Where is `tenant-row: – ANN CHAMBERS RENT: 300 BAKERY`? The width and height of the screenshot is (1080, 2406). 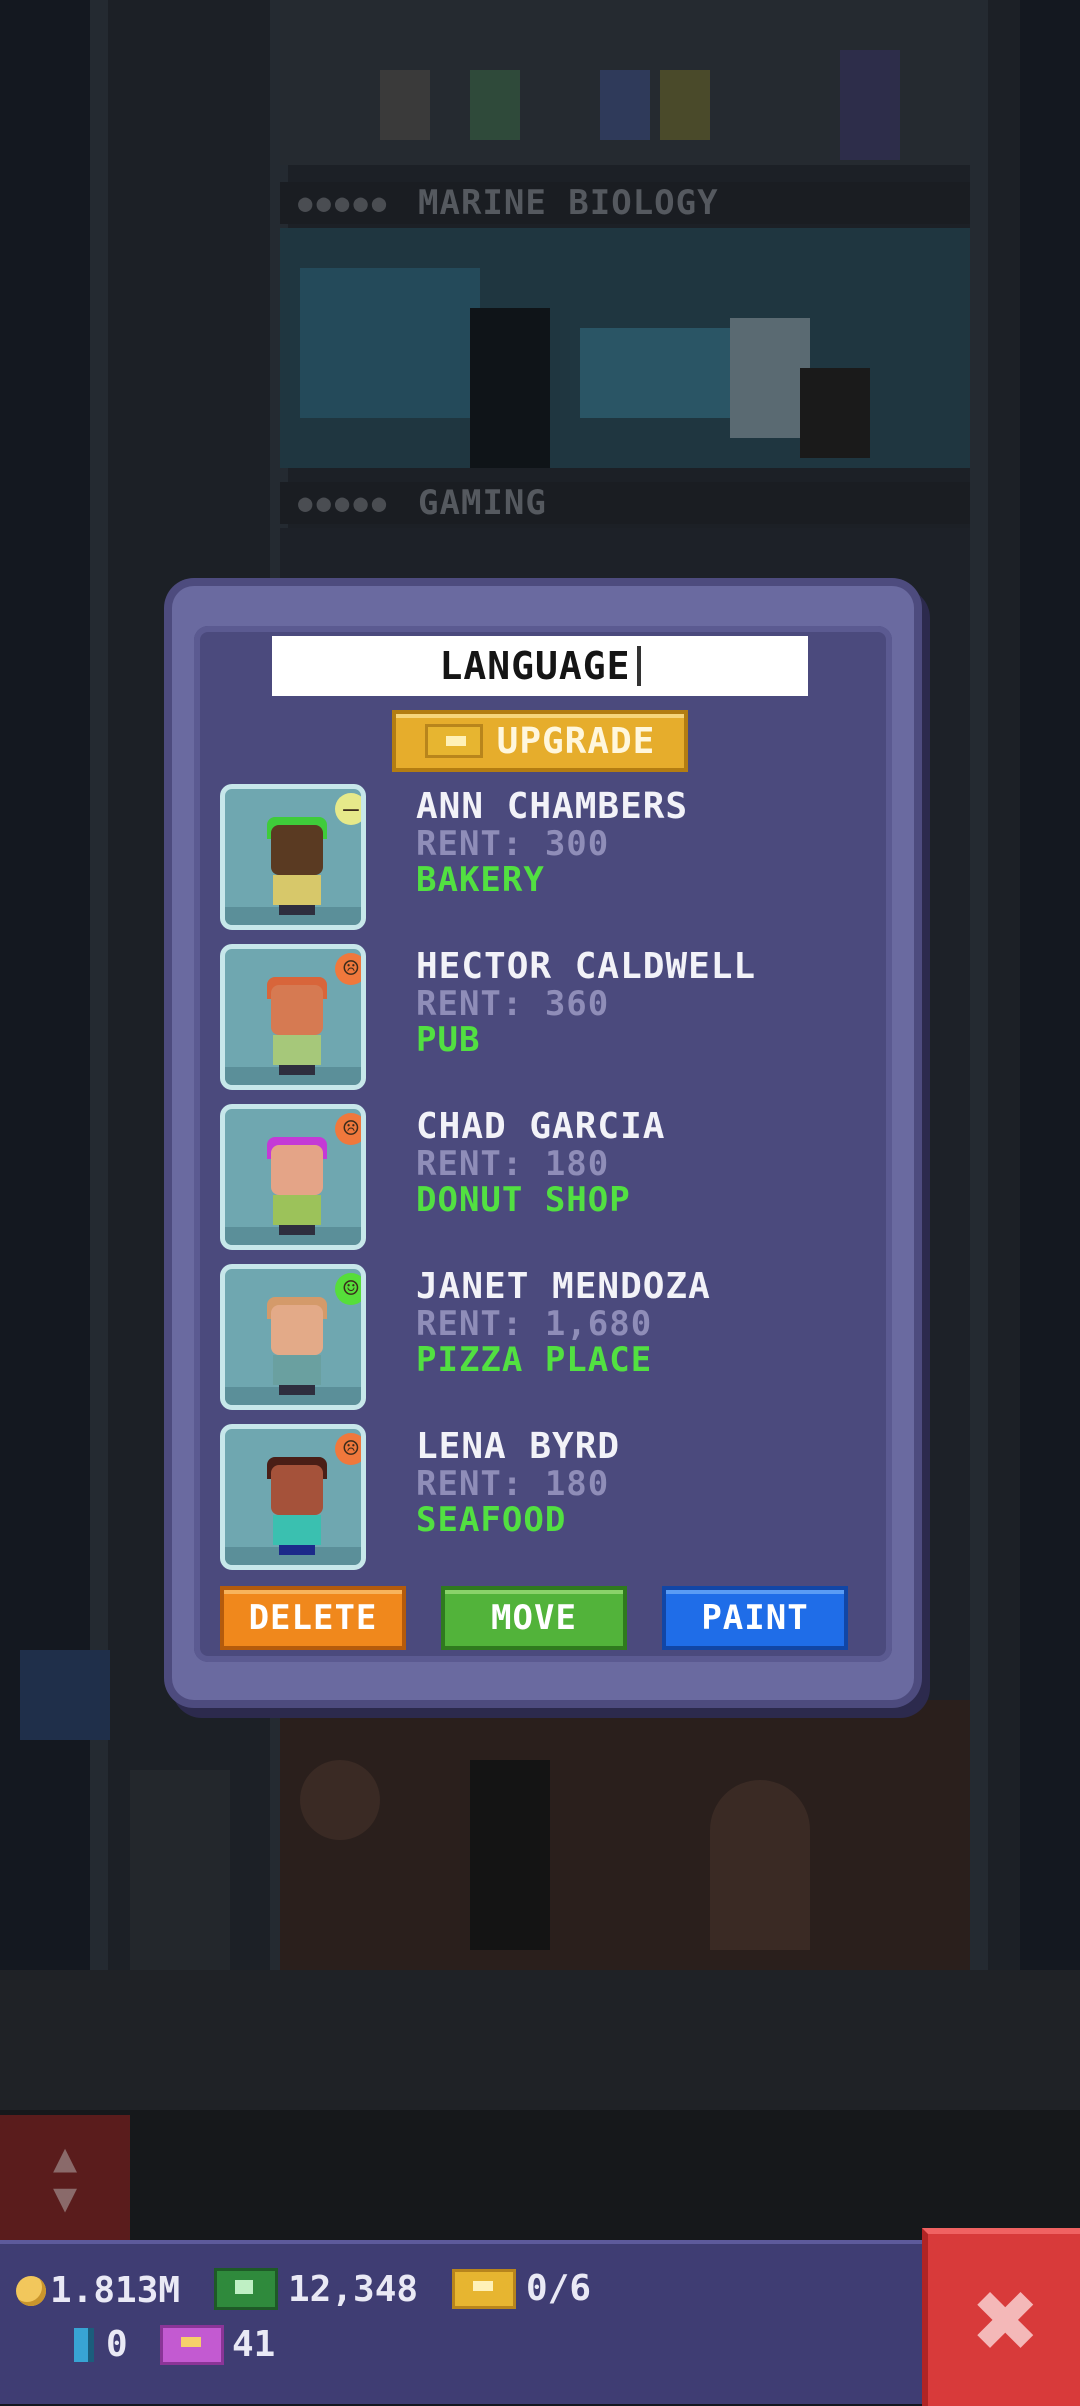 tenant-row: – ANN CHAMBERS RENT: 300 BAKERY is located at coordinates (540, 859).